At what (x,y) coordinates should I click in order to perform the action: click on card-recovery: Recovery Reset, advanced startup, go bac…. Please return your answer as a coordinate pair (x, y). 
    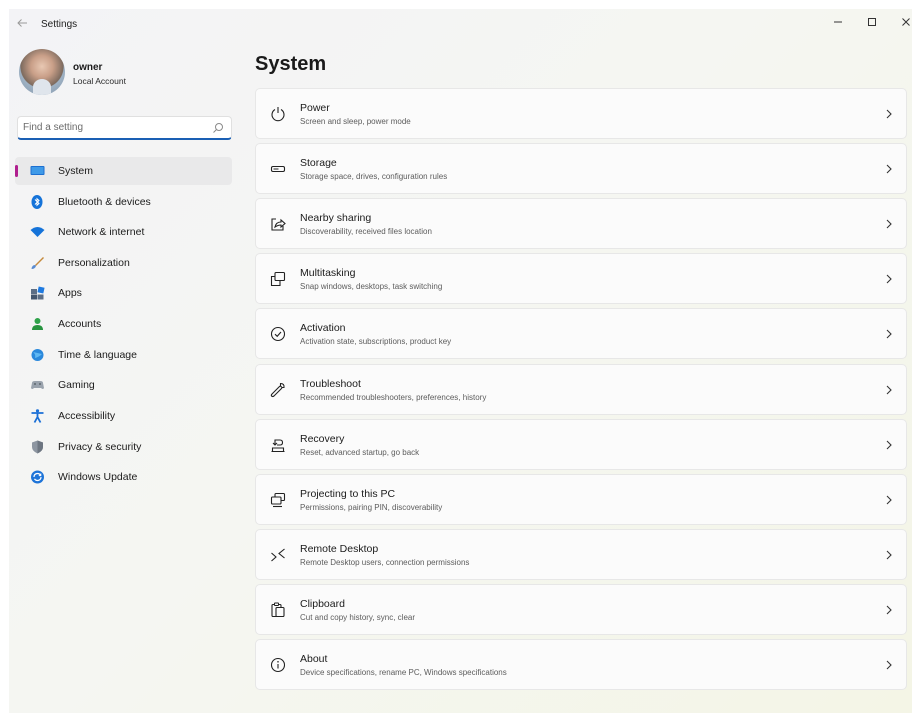
    Looking at the image, I should click on (581, 444).